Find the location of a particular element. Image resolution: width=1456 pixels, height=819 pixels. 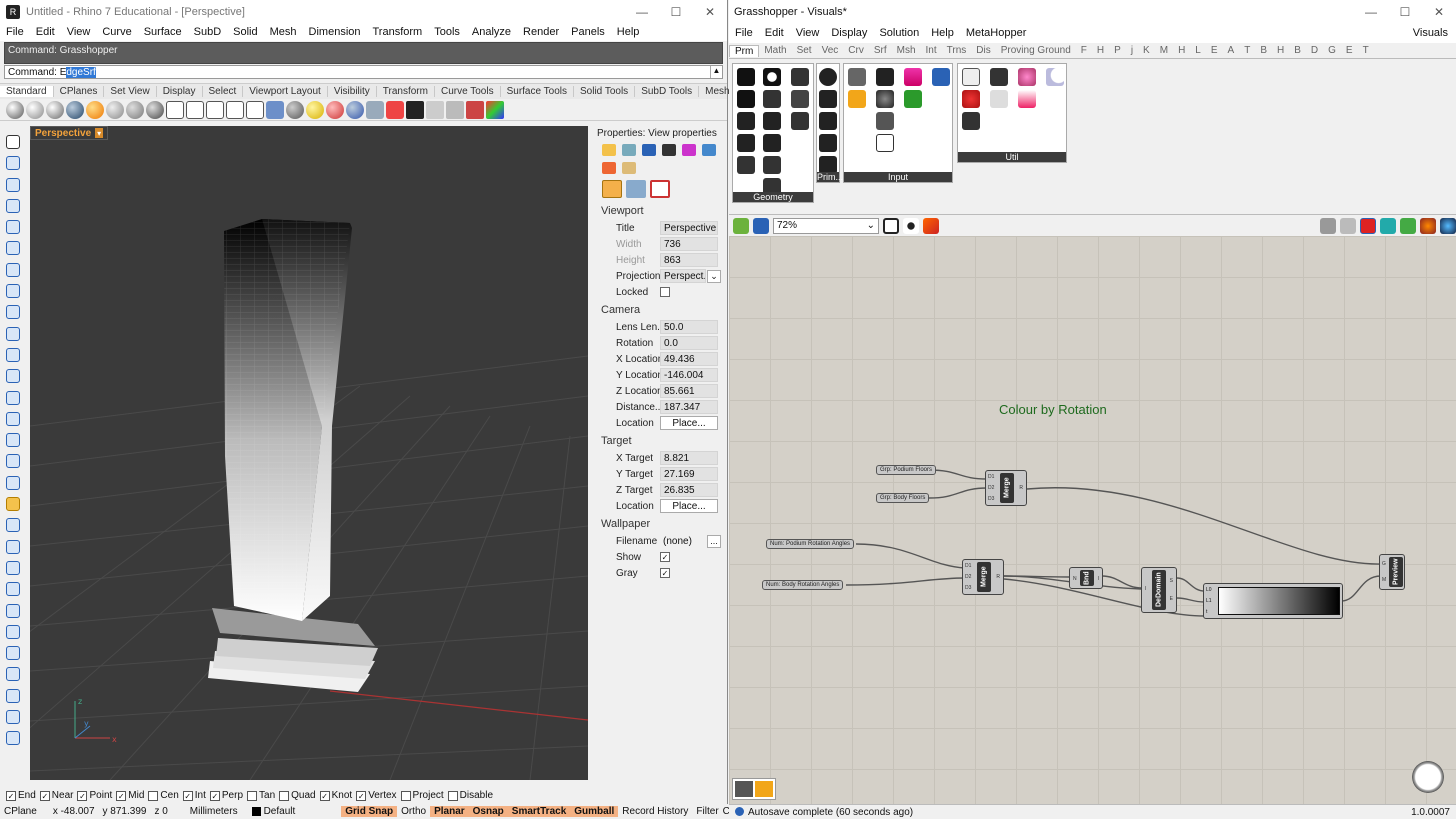

arc-param-icon is located at coordinates (800, 77).